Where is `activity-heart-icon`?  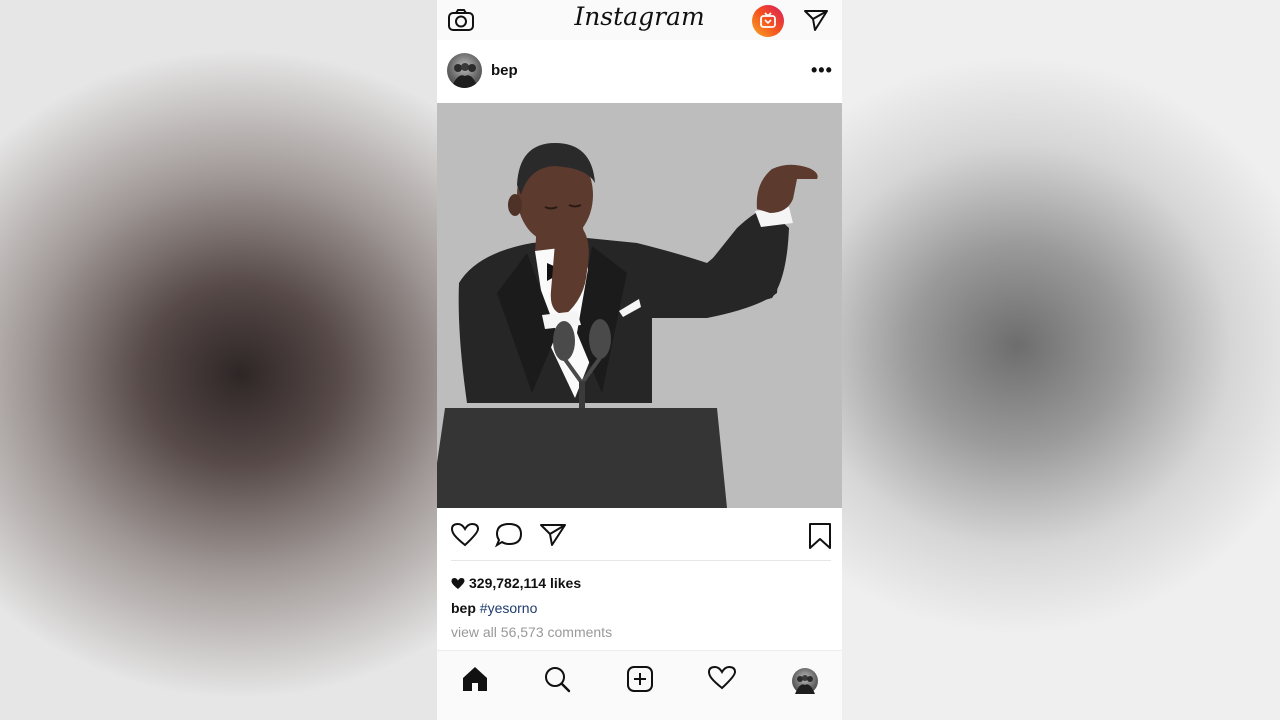 activity-heart-icon is located at coordinates (722, 680).